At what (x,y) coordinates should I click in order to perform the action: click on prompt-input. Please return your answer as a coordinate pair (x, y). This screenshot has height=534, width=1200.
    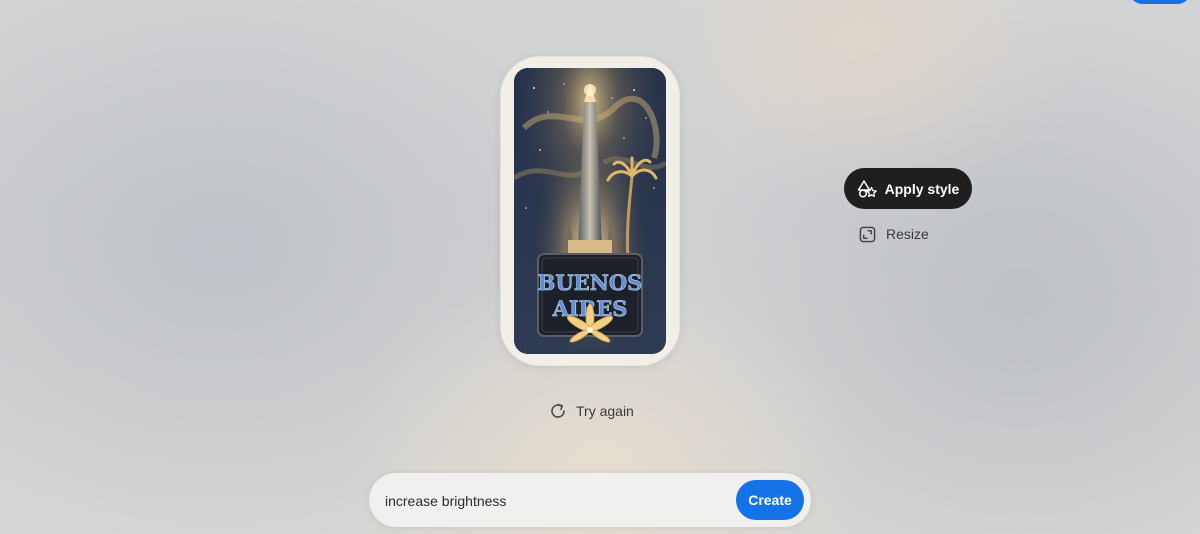
    Looking at the image, I should click on (555, 501).